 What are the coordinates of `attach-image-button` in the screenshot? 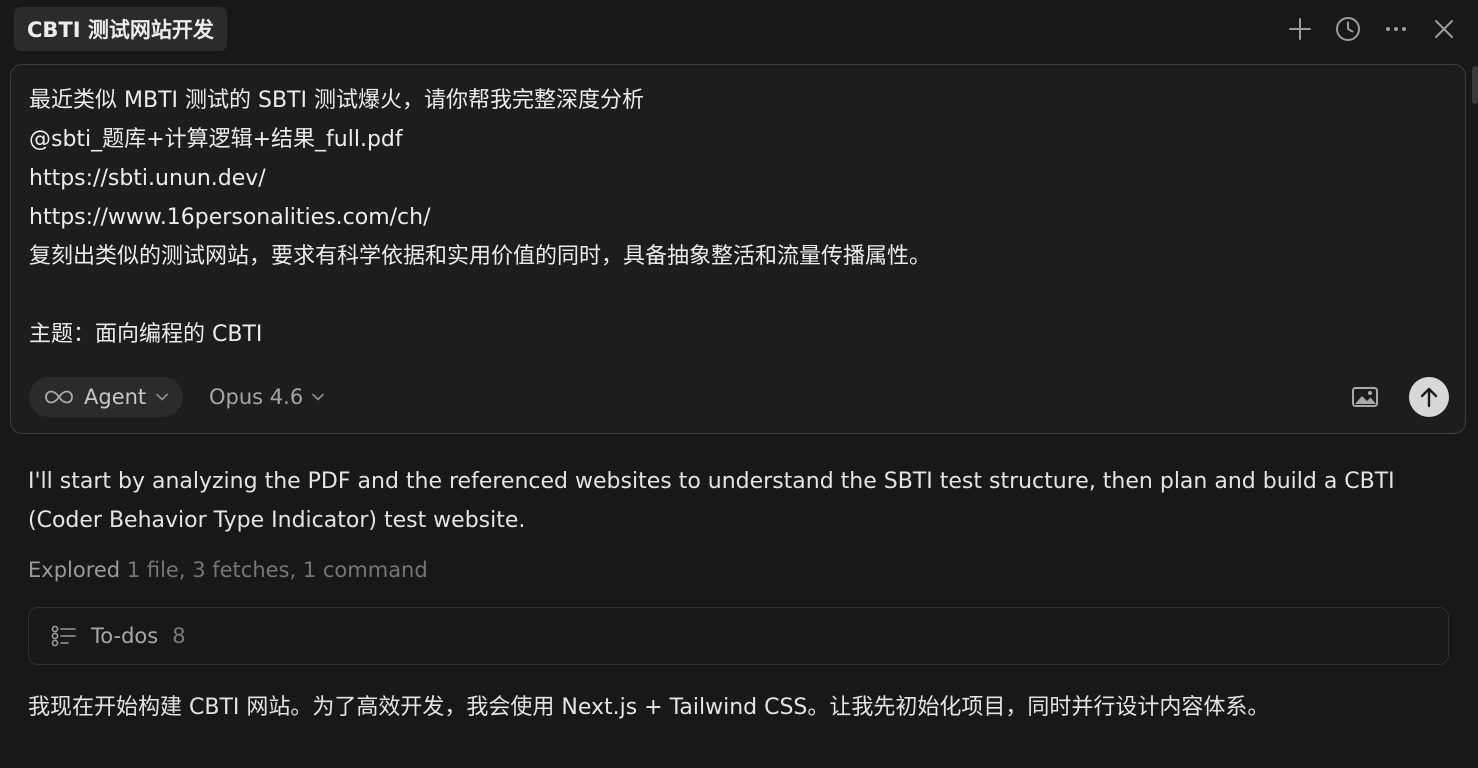 It's located at (1365, 397).